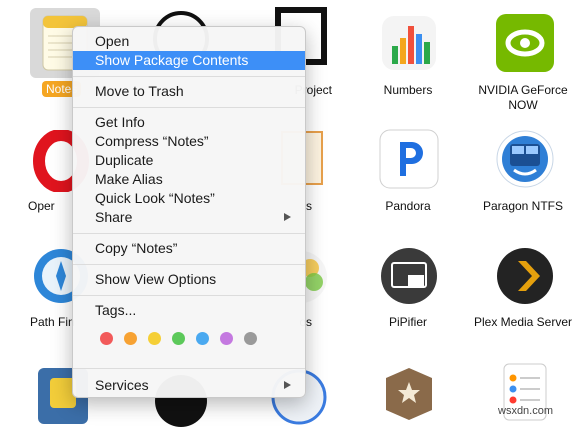 The width and height of the screenshot is (576, 432). I want to click on tag-blue-dot, so click(202, 338).